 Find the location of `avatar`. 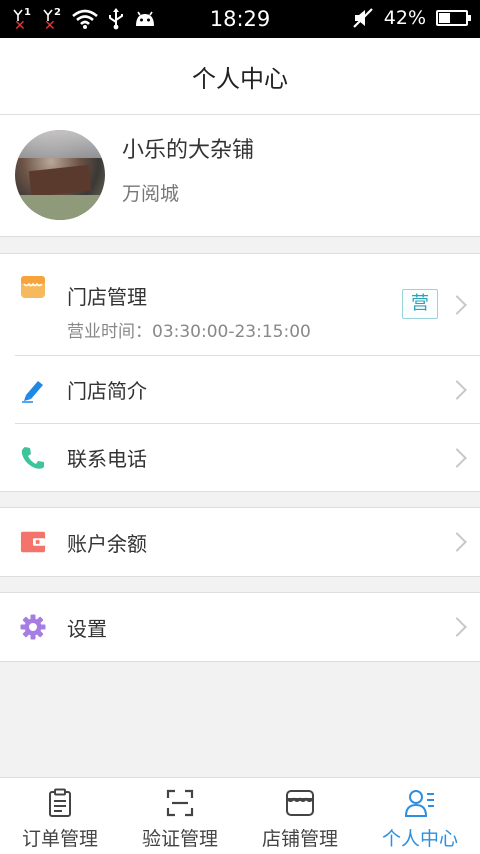

avatar is located at coordinates (60, 175).